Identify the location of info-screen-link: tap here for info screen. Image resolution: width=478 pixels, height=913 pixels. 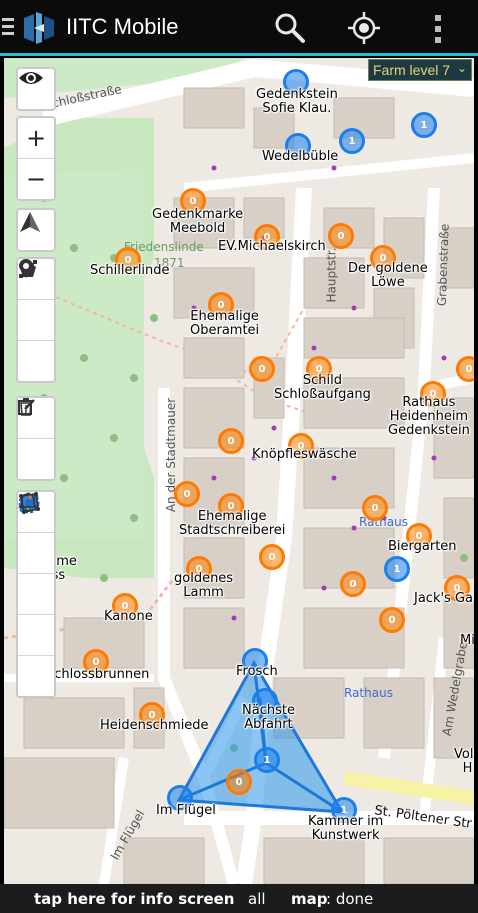
(134, 899).